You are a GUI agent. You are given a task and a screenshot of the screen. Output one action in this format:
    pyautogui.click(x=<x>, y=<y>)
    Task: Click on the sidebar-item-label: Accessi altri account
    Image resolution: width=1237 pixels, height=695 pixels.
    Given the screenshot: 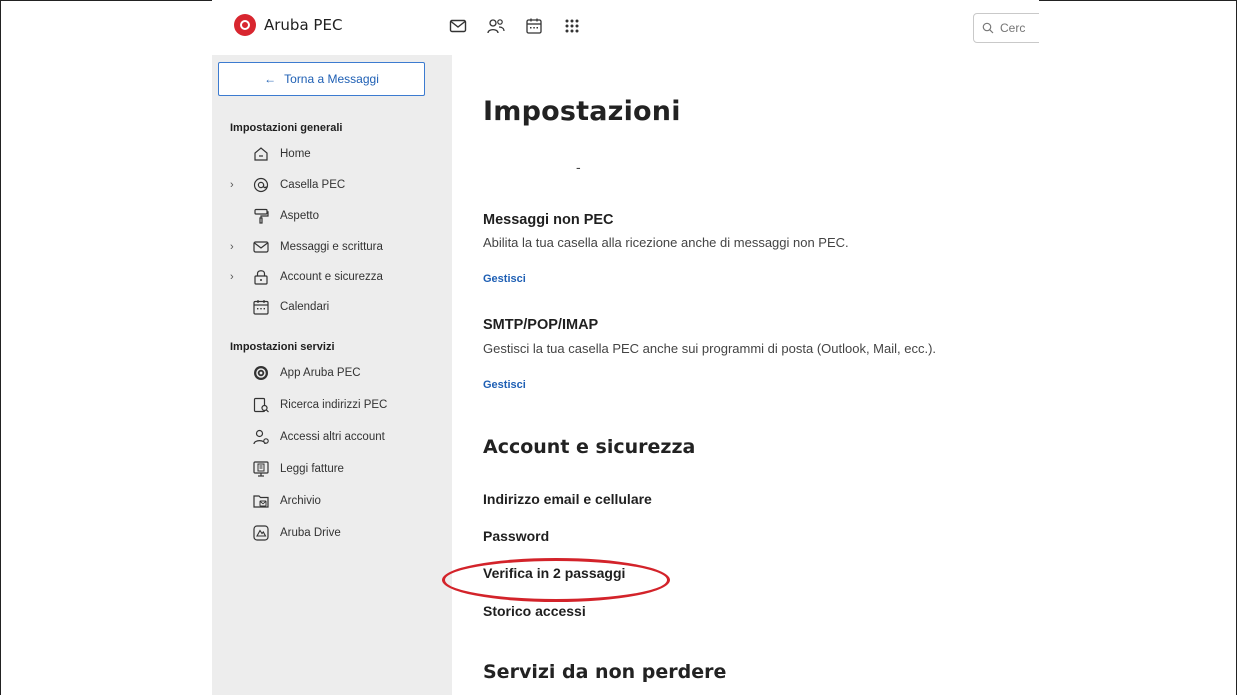 What is the action you would take?
    pyautogui.click(x=332, y=437)
    